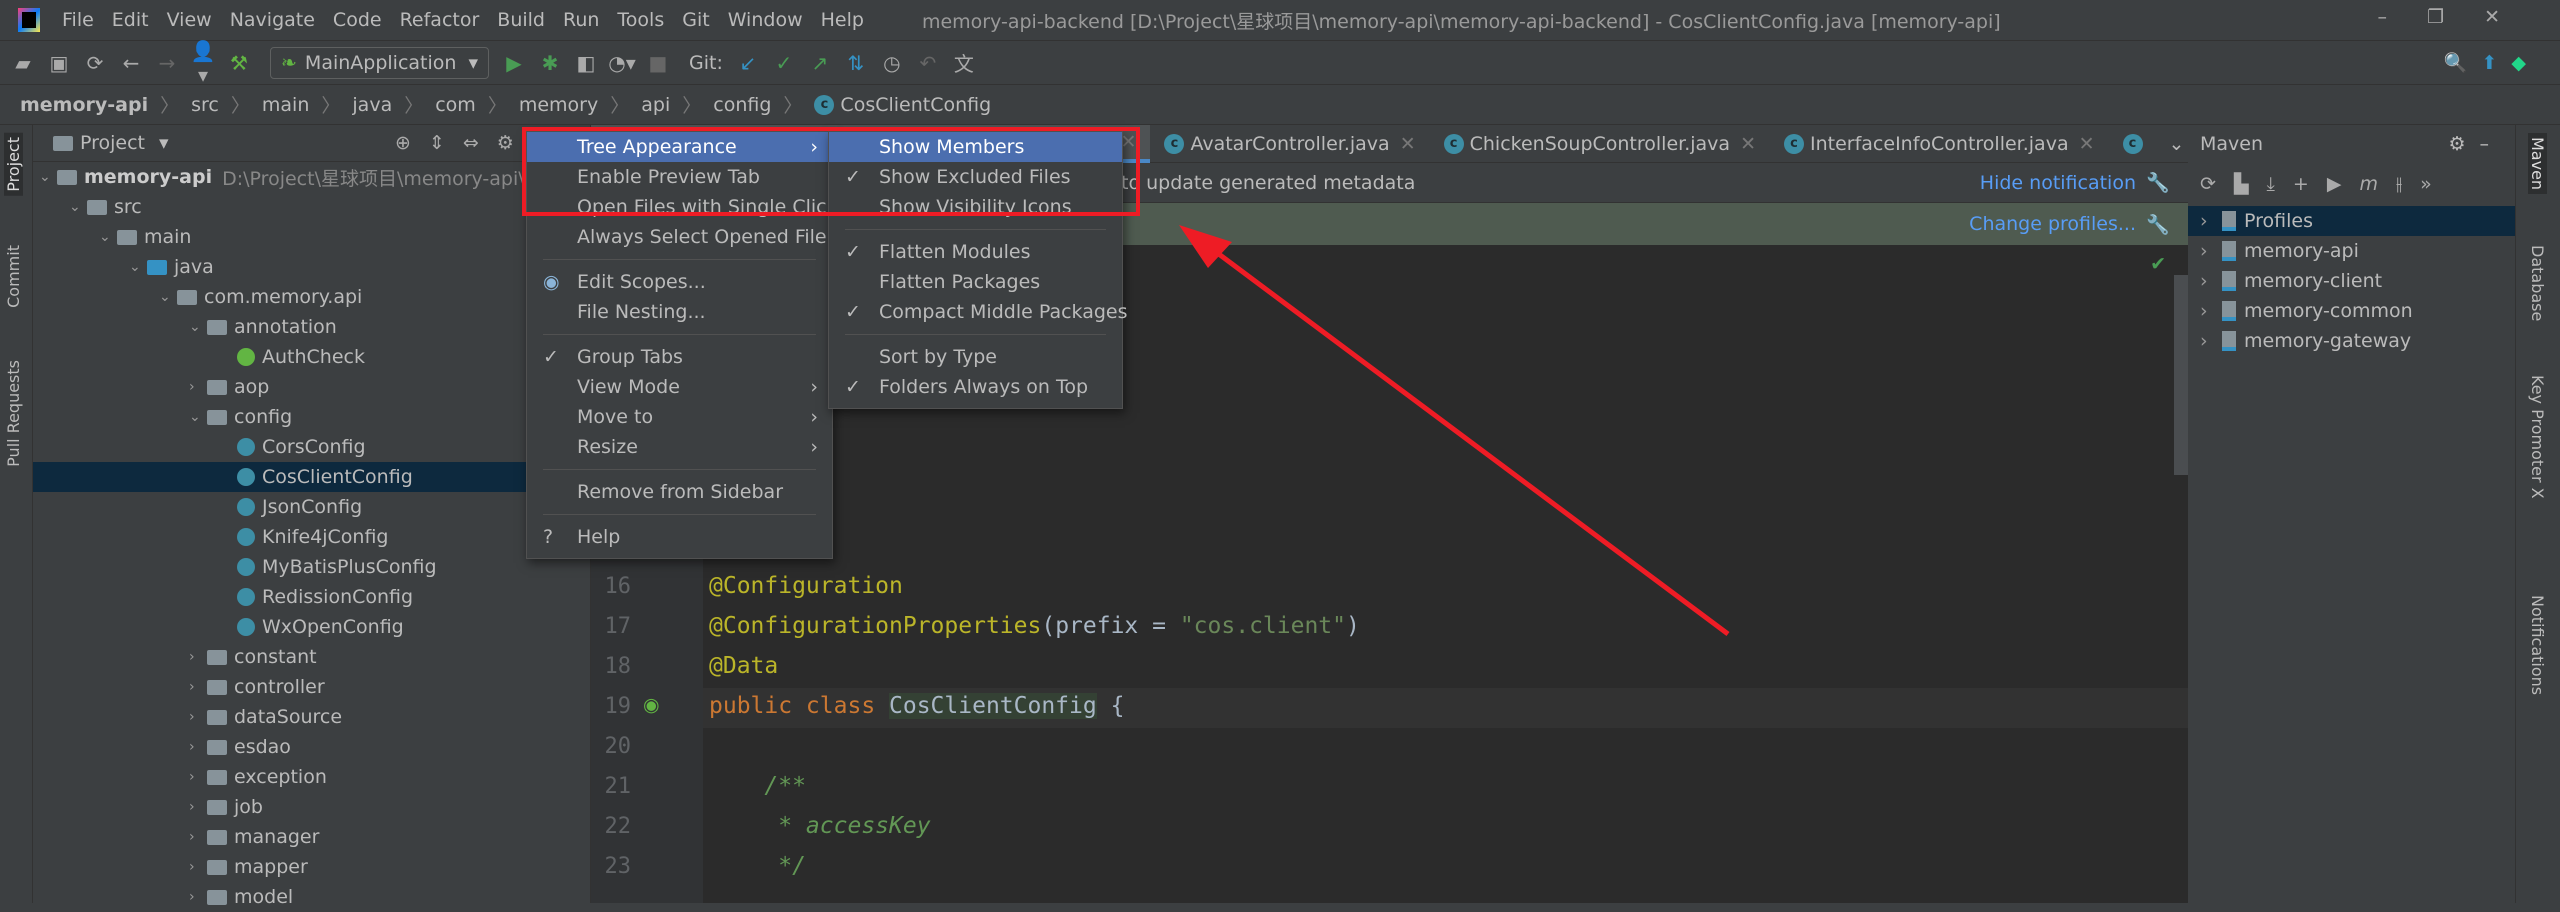 The height and width of the screenshot is (912, 2560). I want to click on menu-file: File, so click(78, 20).